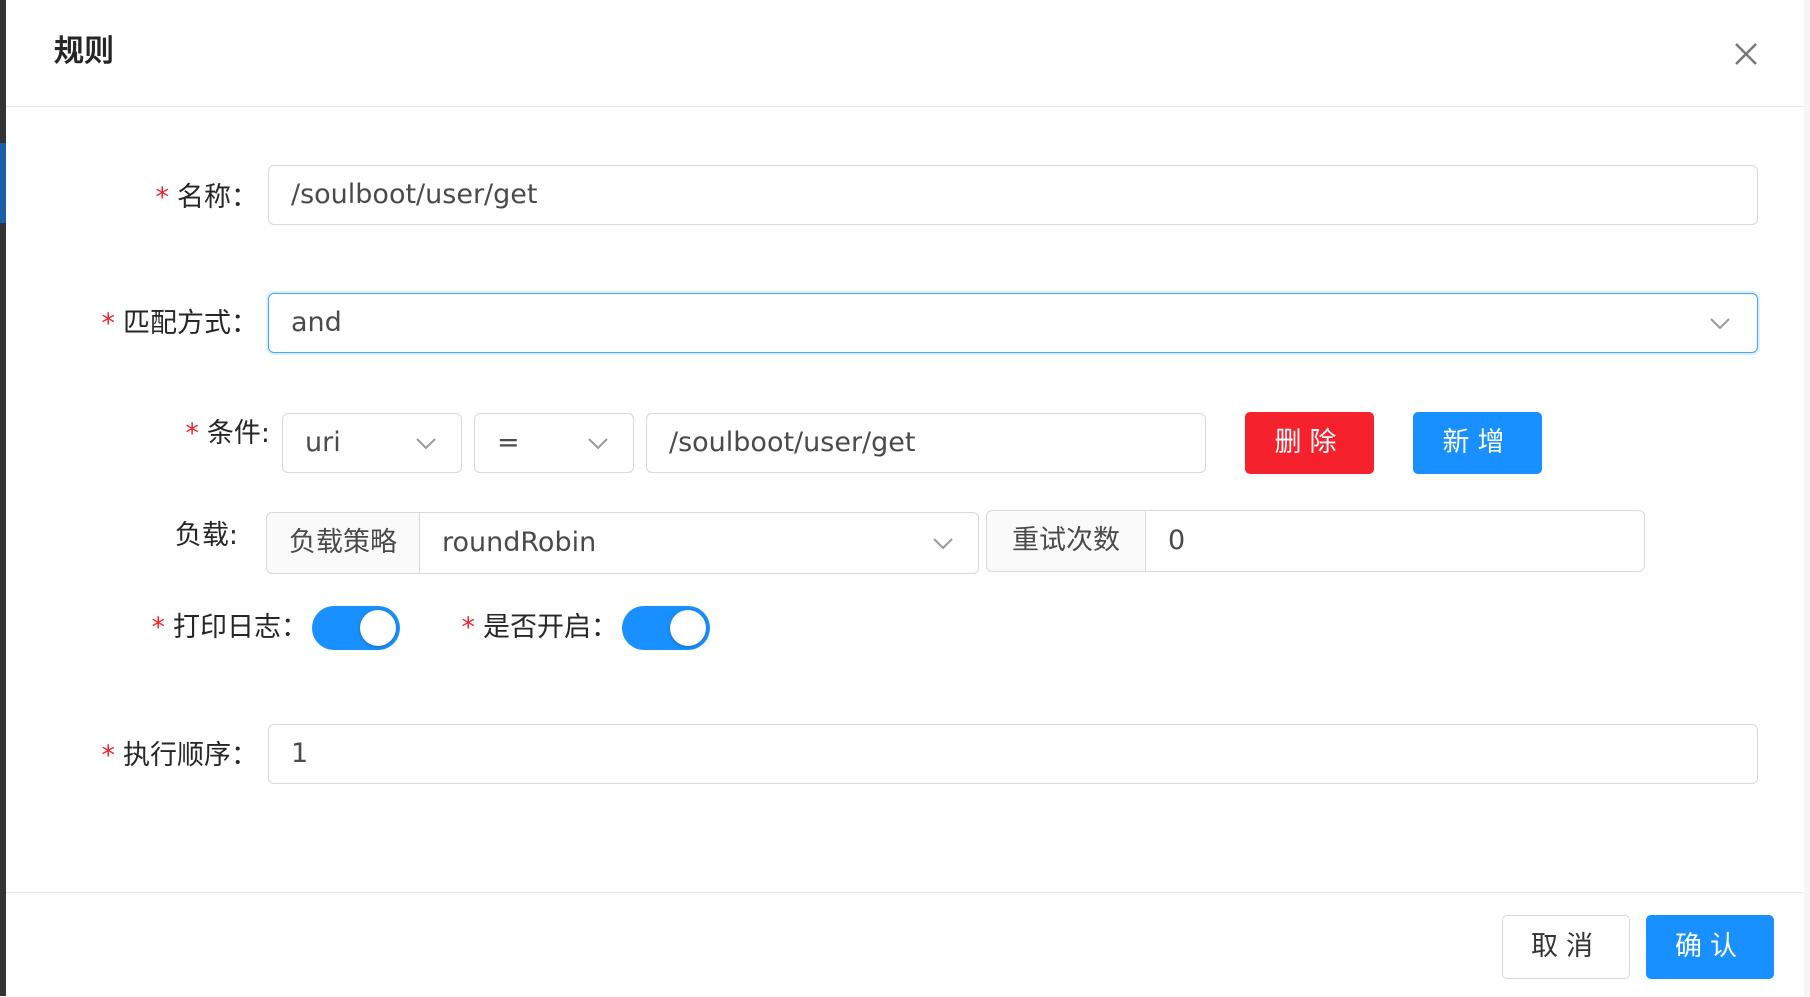  What do you see at coordinates (343, 543) in the screenshot?
I see `load-strategy-addon: 负载策略` at bounding box center [343, 543].